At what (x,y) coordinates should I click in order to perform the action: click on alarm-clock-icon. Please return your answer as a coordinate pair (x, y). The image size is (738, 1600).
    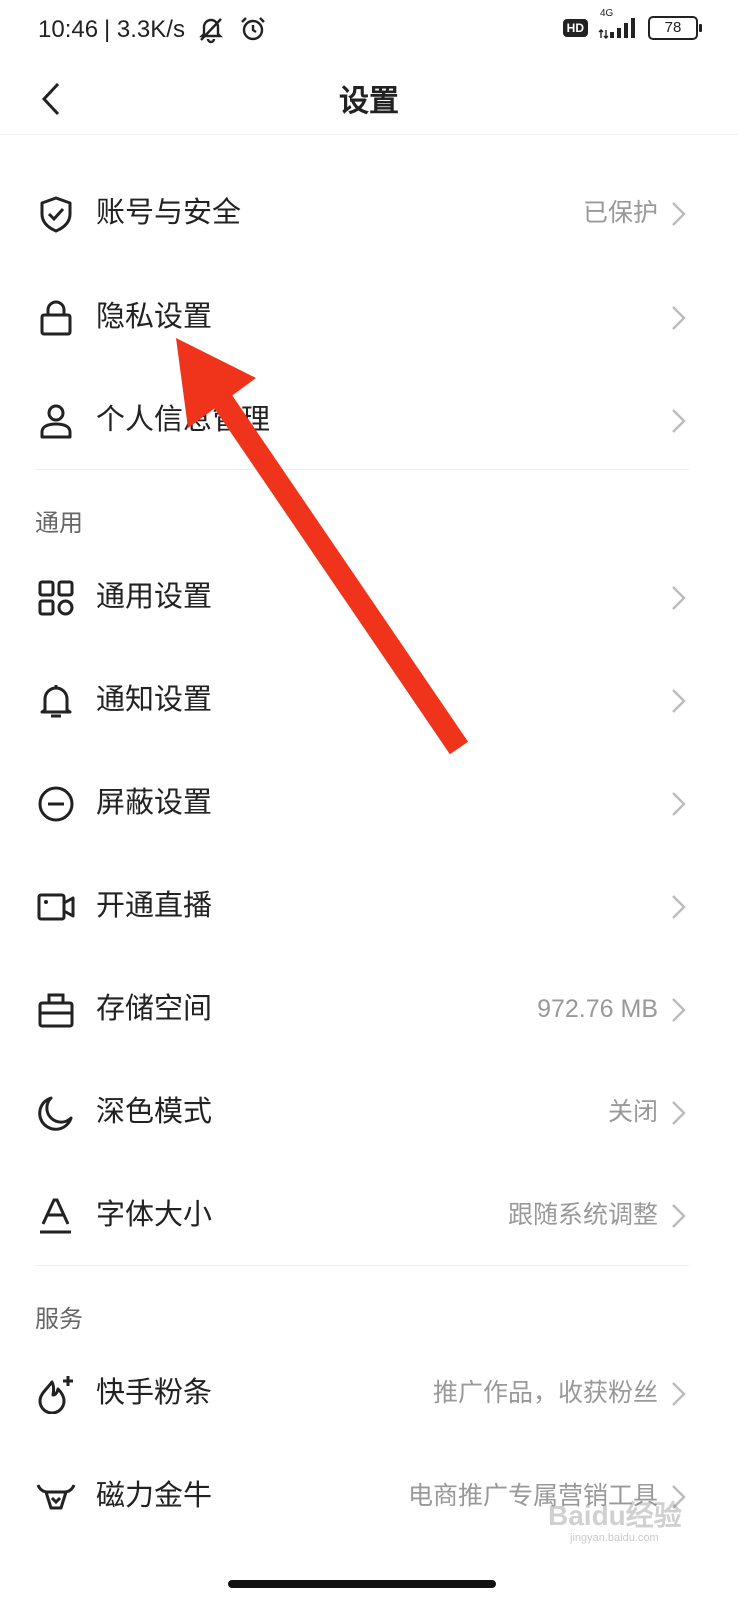
    Looking at the image, I should click on (253, 29).